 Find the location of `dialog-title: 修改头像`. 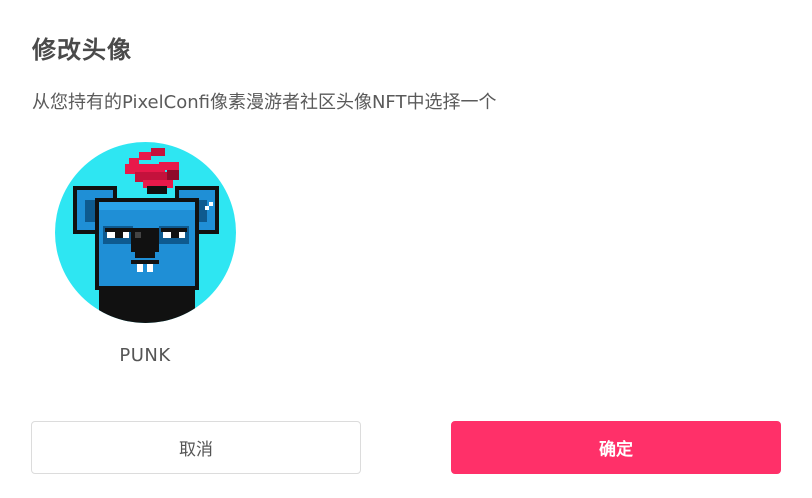

dialog-title: 修改头像 is located at coordinates (82, 50).